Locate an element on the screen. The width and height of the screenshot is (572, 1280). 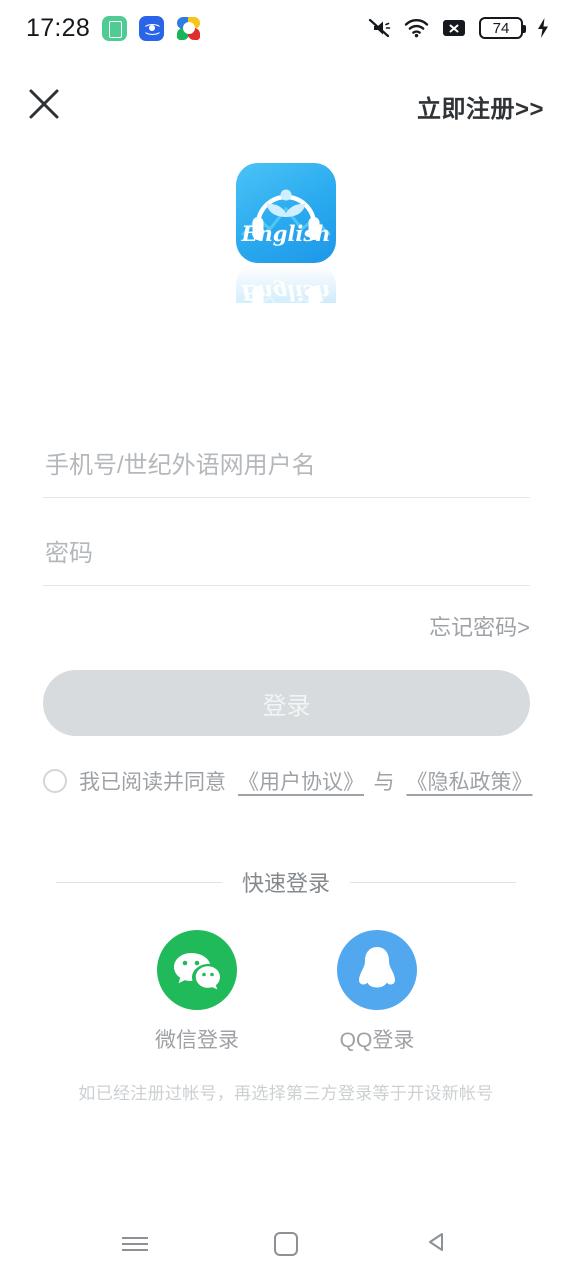
status-bar-right: 74 is located at coordinates (458, 28).